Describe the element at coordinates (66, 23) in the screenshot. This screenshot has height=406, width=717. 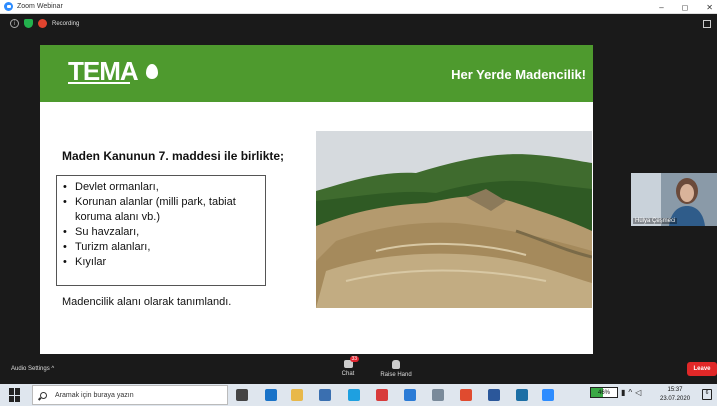
I see `recording-label: Recording` at that location.